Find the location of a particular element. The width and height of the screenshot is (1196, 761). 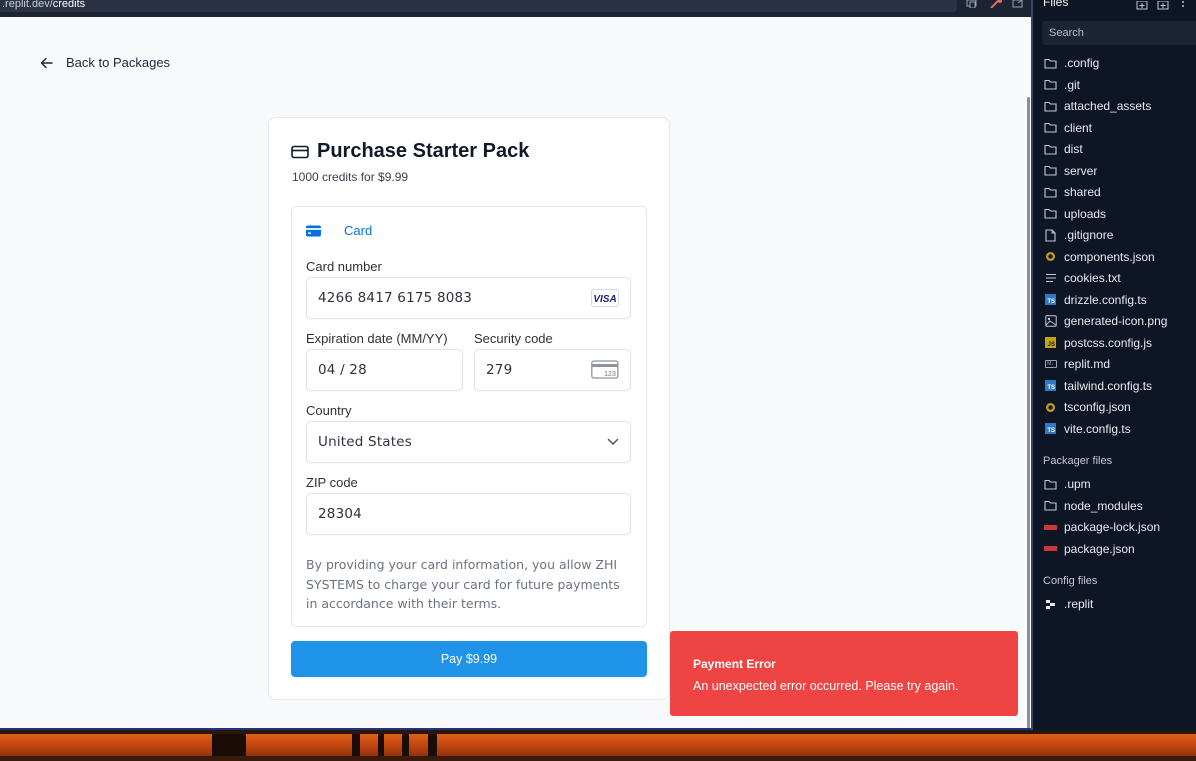

file-tree-item-label: components.json is located at coordinates (1109, 256).